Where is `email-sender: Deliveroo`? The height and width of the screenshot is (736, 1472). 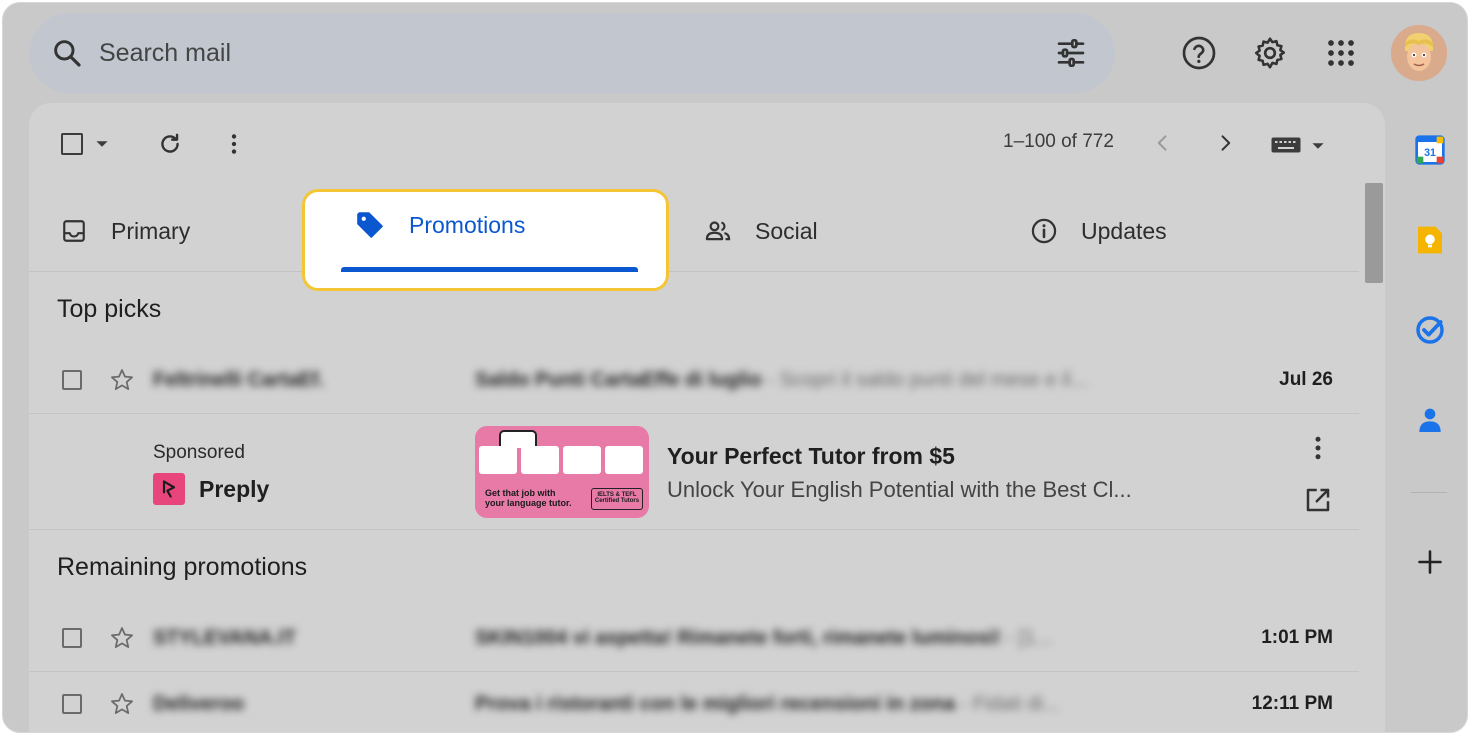
email-sender: Deliveroo is located at coordinates (199, 704).